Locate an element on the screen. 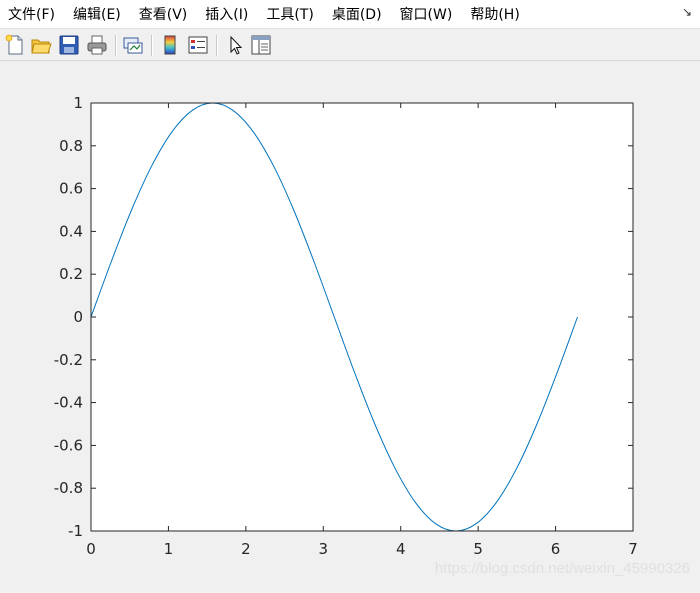  y-tick-label: -1 is located at coordinates (75, 531).